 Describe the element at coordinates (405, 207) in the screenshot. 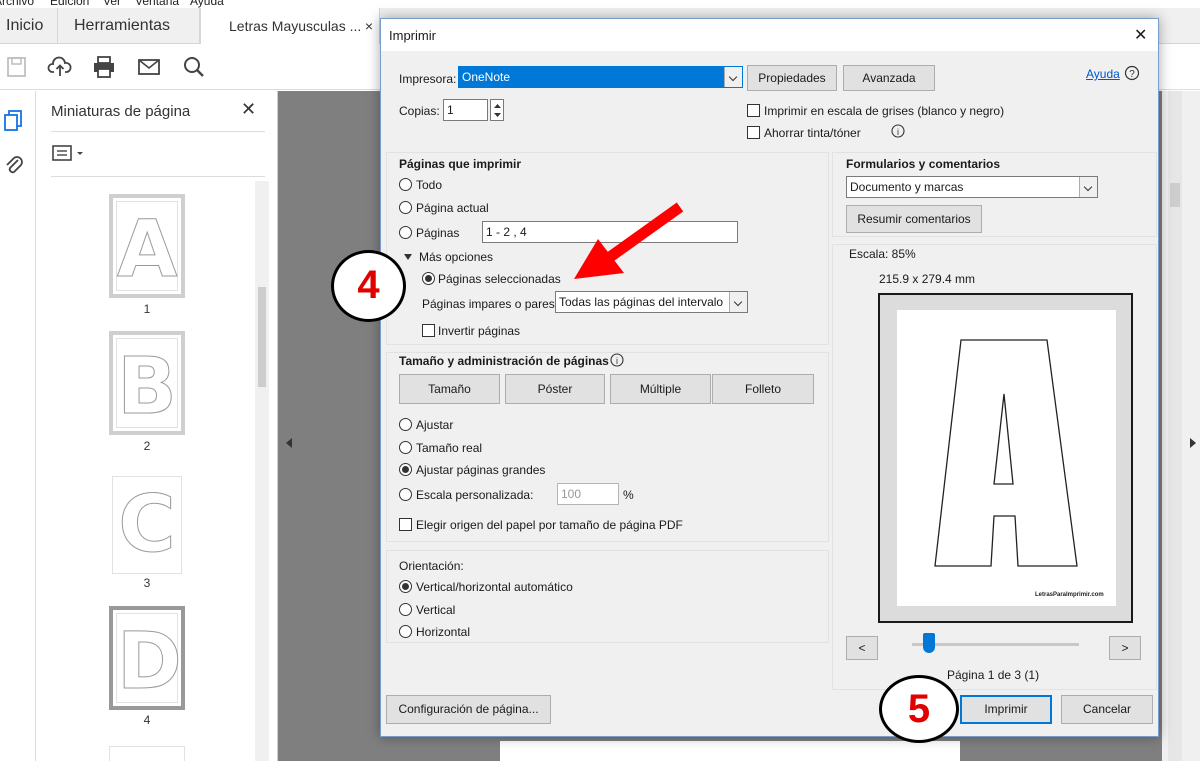

I see `radio-current` at that location.